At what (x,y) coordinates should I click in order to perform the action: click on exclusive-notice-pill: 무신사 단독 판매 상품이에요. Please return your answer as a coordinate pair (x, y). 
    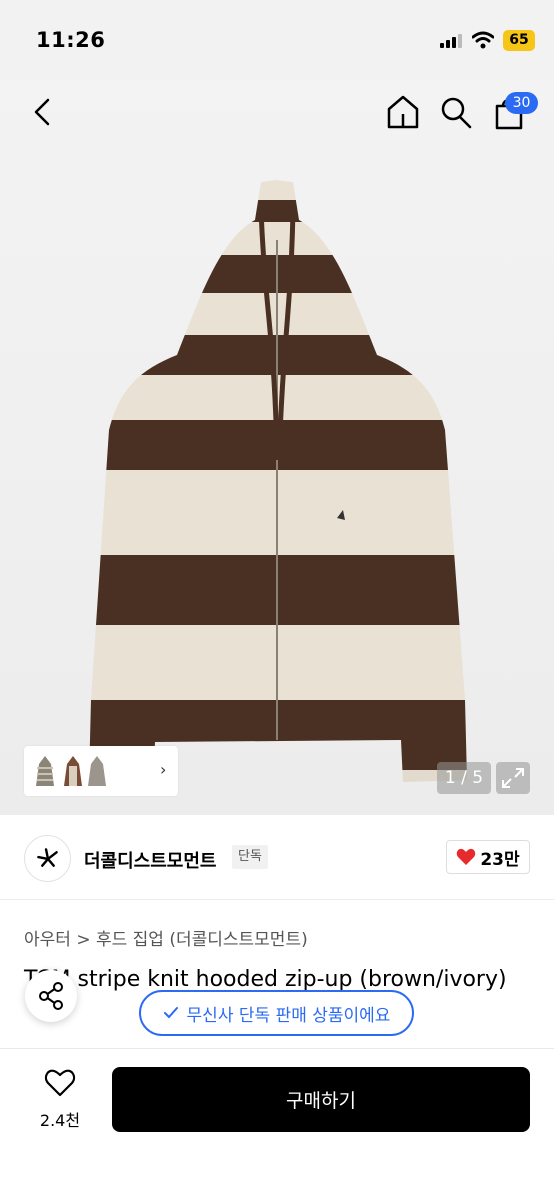
    Looking at the image, I should click on (276, 1013).